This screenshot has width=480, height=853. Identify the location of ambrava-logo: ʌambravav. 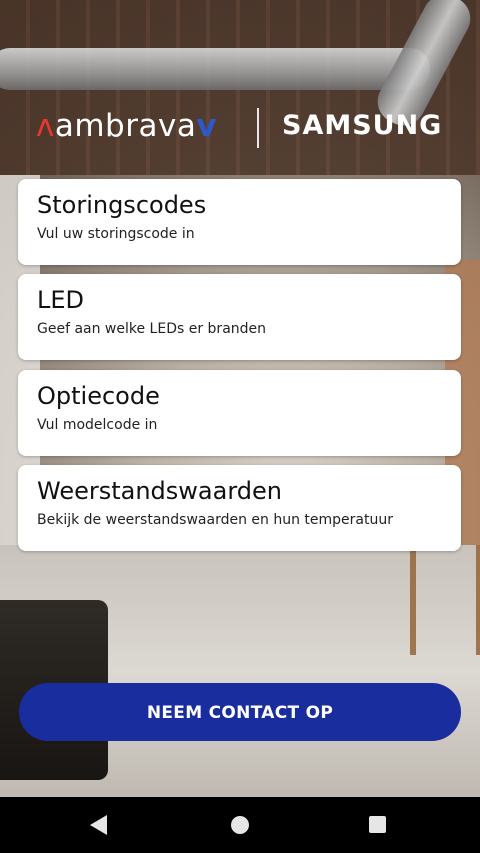
(127, 126).